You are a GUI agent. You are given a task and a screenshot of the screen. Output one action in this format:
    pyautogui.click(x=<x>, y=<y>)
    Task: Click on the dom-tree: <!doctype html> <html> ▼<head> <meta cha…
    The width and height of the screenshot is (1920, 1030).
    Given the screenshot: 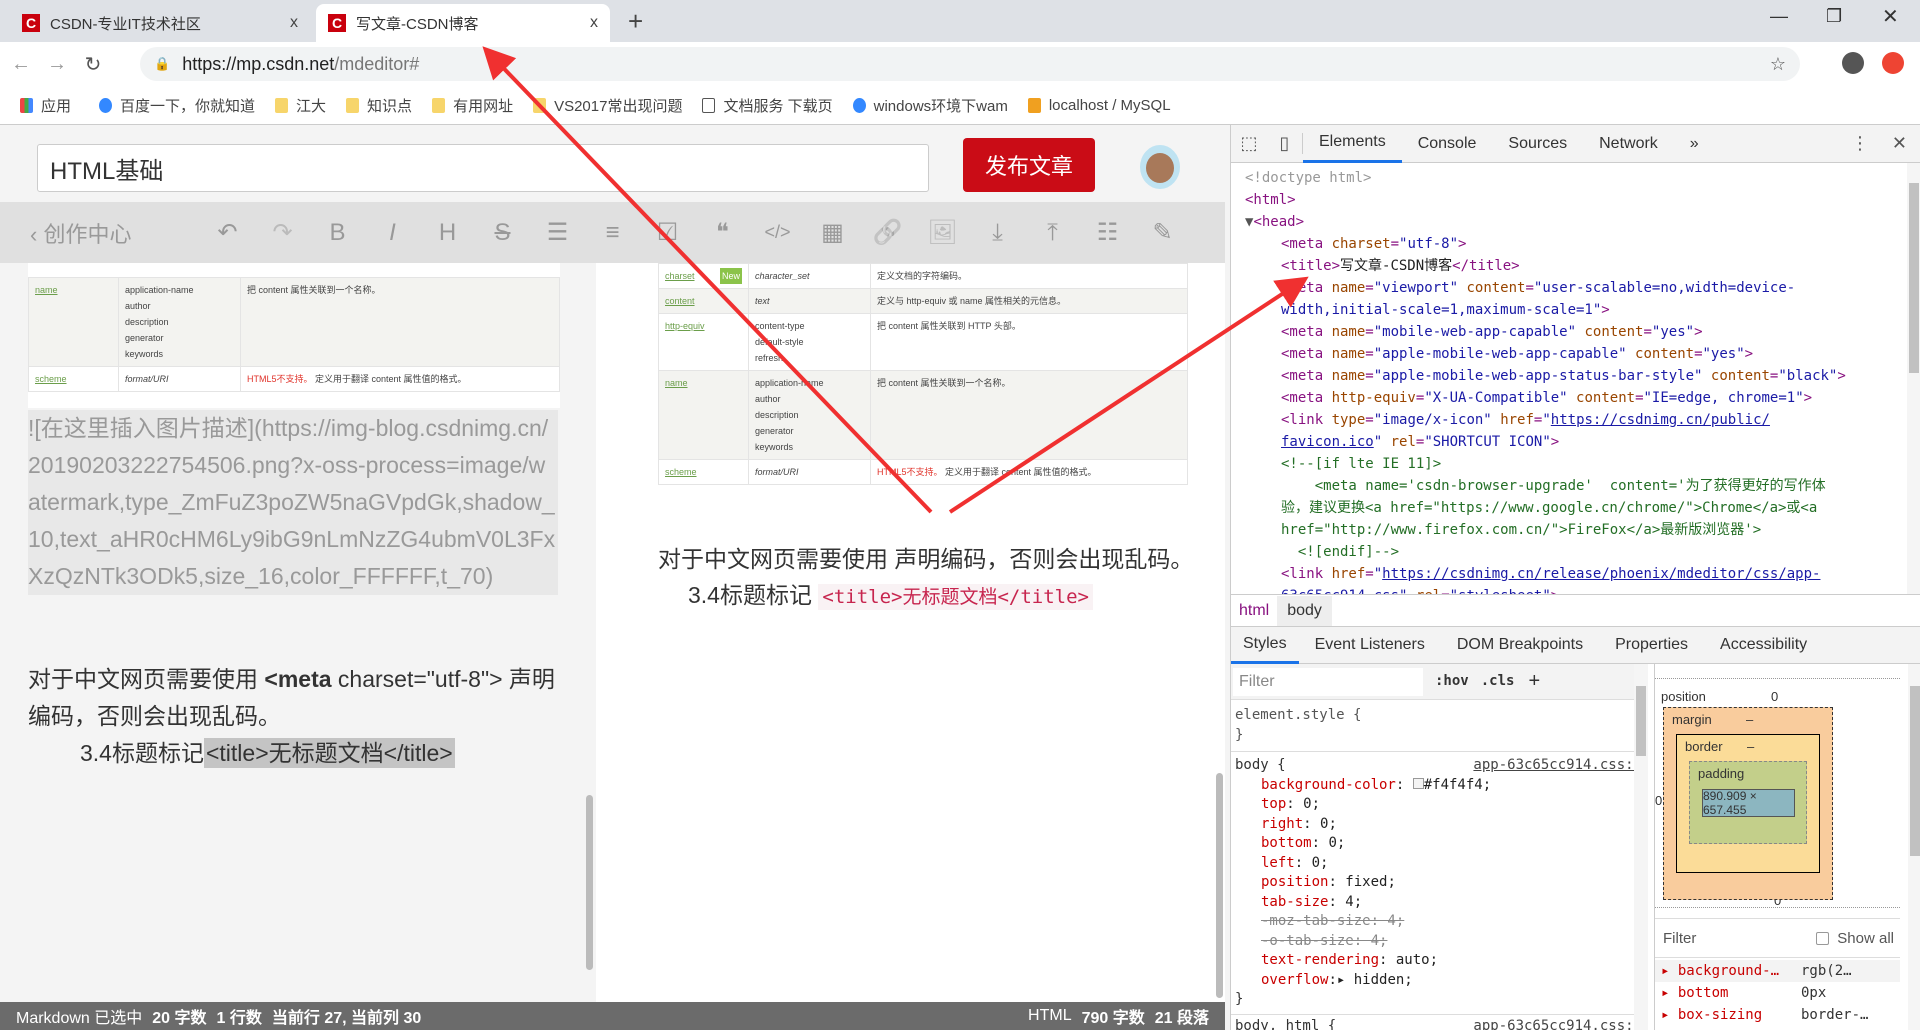 What is the action you would take?
    pyautogui.click(x=1569, y=378)
    